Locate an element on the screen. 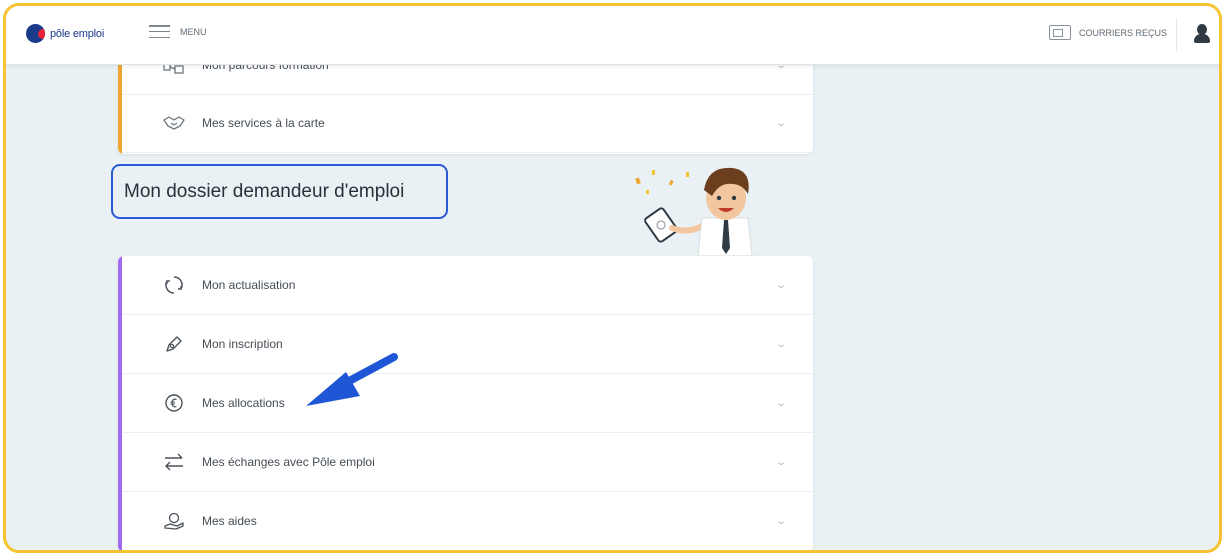  list-item-allocations: Mes allocations ⌄ is located at coordinates (467, 403).